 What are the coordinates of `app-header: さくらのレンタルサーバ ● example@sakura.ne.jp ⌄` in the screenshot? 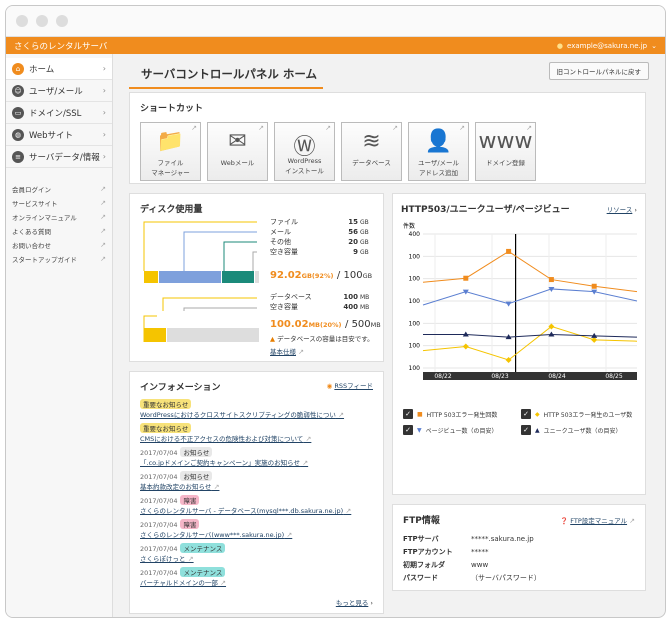 It's located at (335, 45).